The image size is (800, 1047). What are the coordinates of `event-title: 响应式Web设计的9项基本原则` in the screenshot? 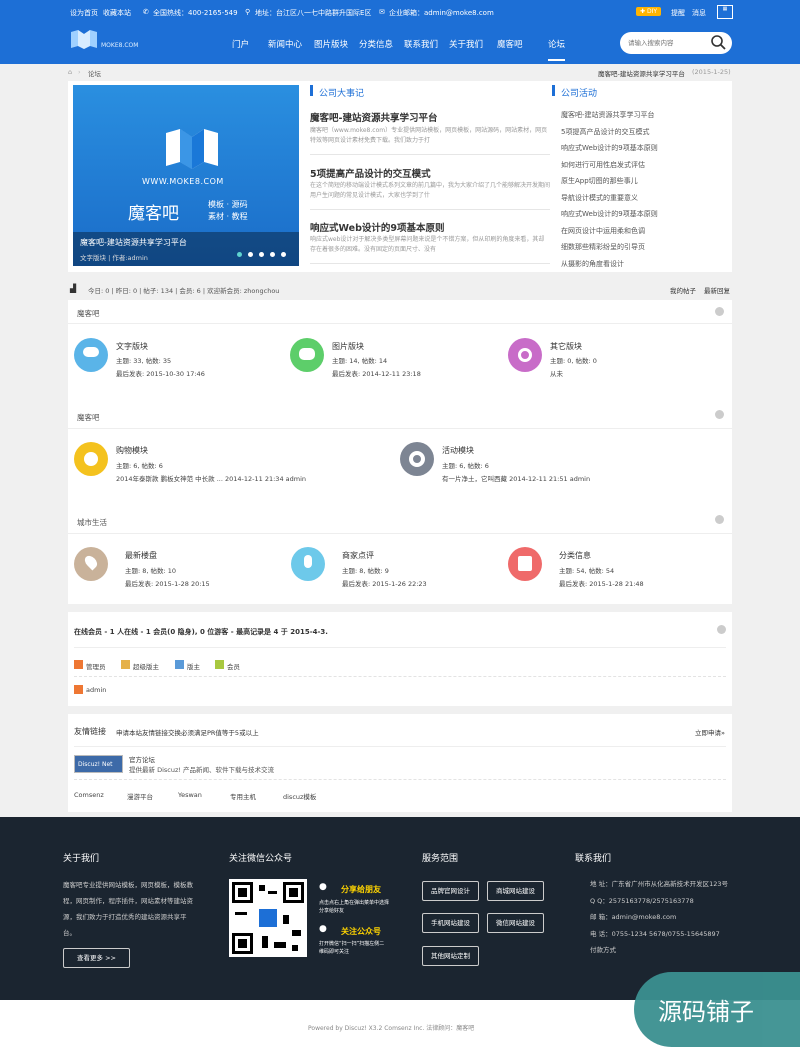 It's located at (377, 227).